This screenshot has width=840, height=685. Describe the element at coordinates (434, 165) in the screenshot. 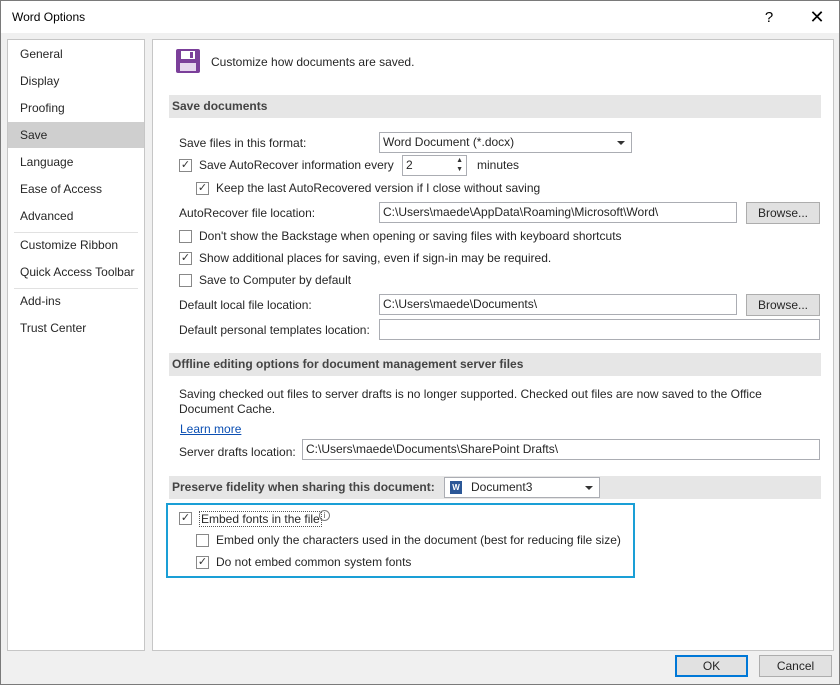

I see `autorecover-minutes-spinner: 2 ▲ ▼` at that location.